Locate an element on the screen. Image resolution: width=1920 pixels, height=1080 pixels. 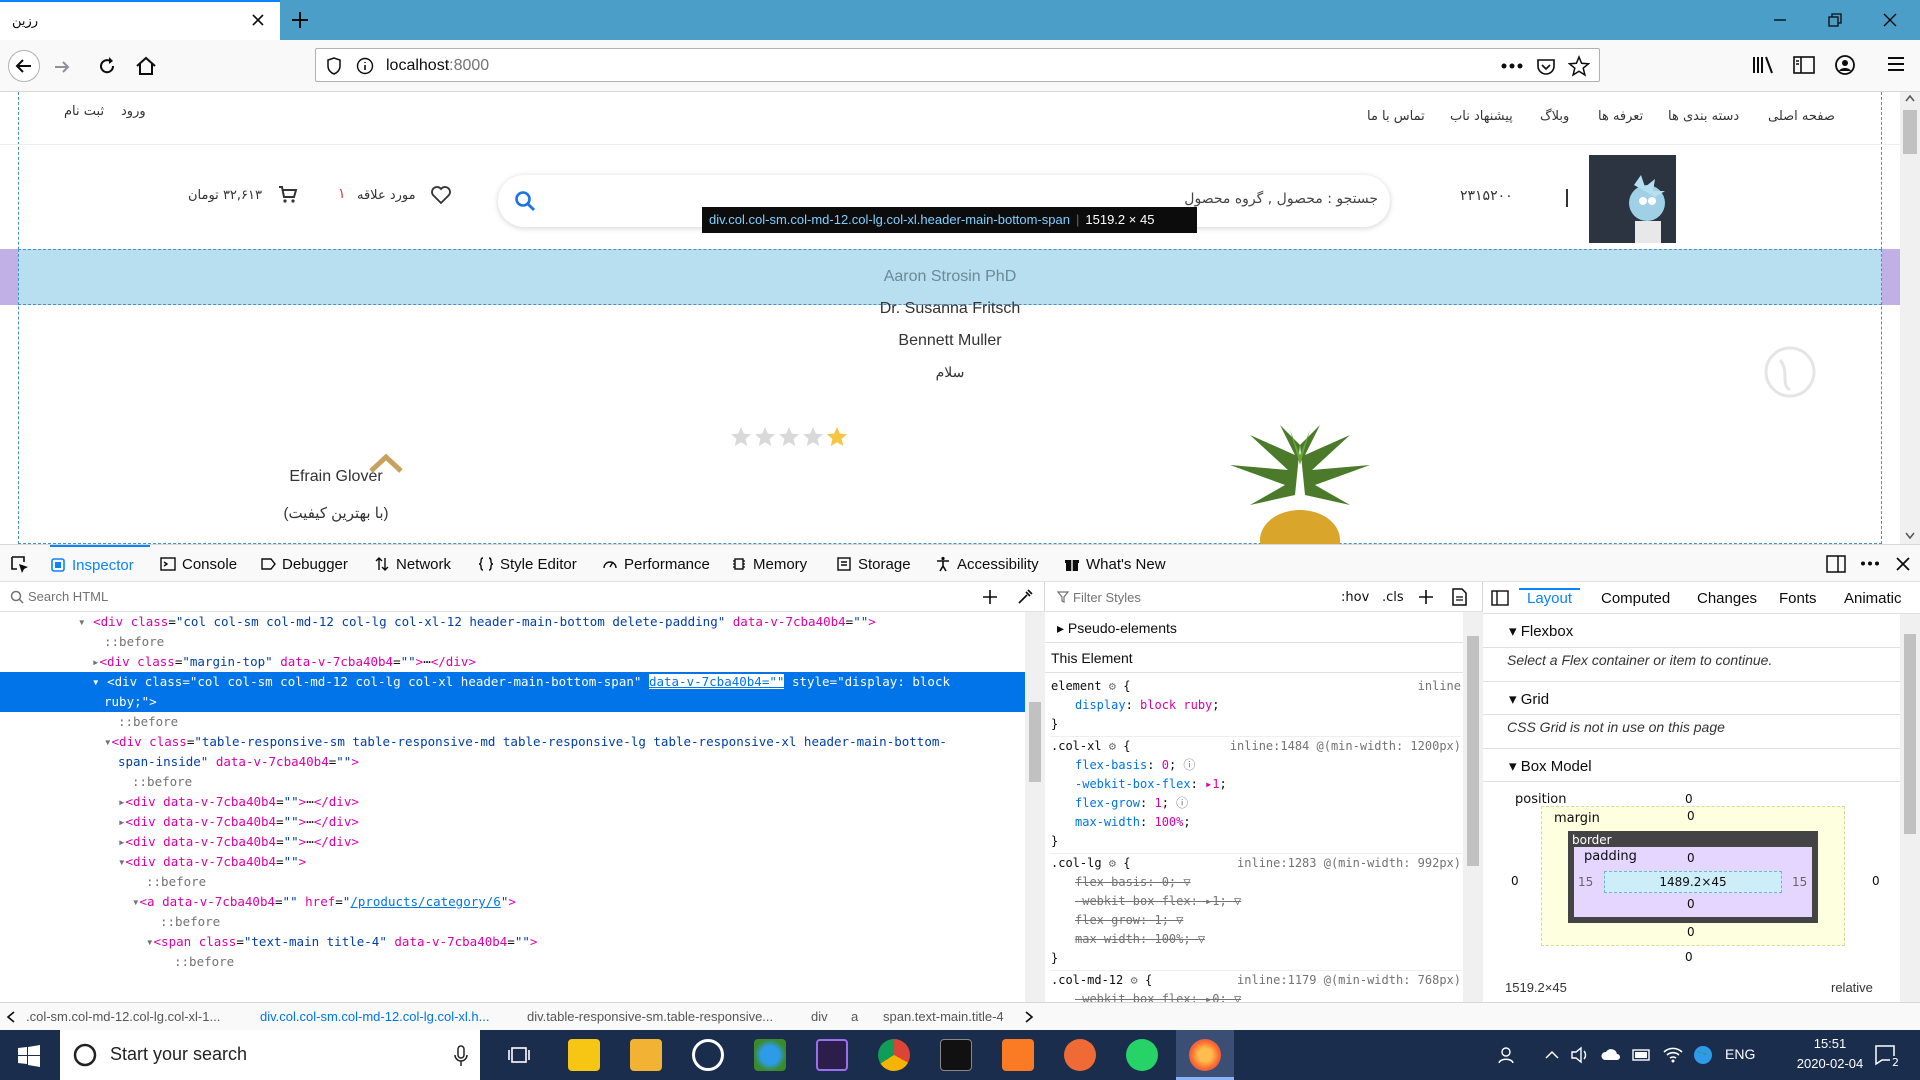
rule-decl: flex-basis: 0; ▽ is located at coordinates (1256, 882).